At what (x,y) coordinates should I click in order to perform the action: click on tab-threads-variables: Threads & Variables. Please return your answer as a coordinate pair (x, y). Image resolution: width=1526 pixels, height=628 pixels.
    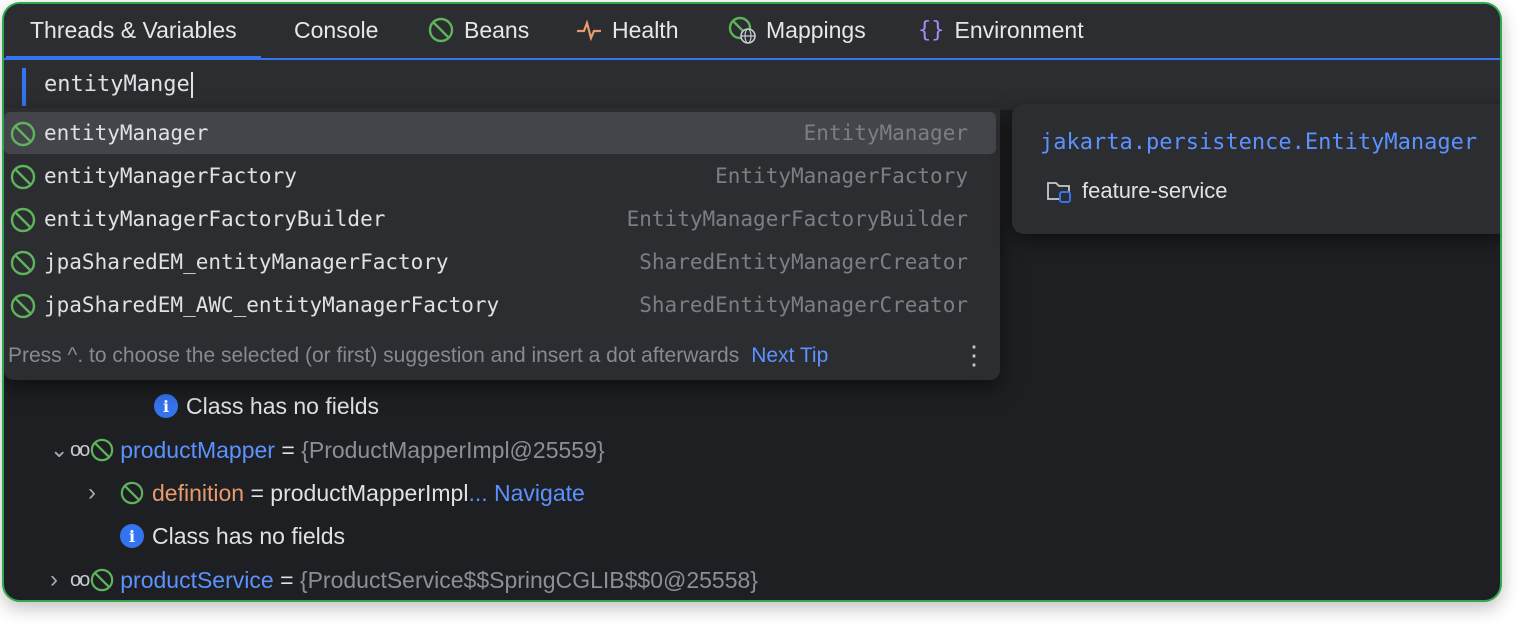
    Looking at the image, I should click on (133, 32).